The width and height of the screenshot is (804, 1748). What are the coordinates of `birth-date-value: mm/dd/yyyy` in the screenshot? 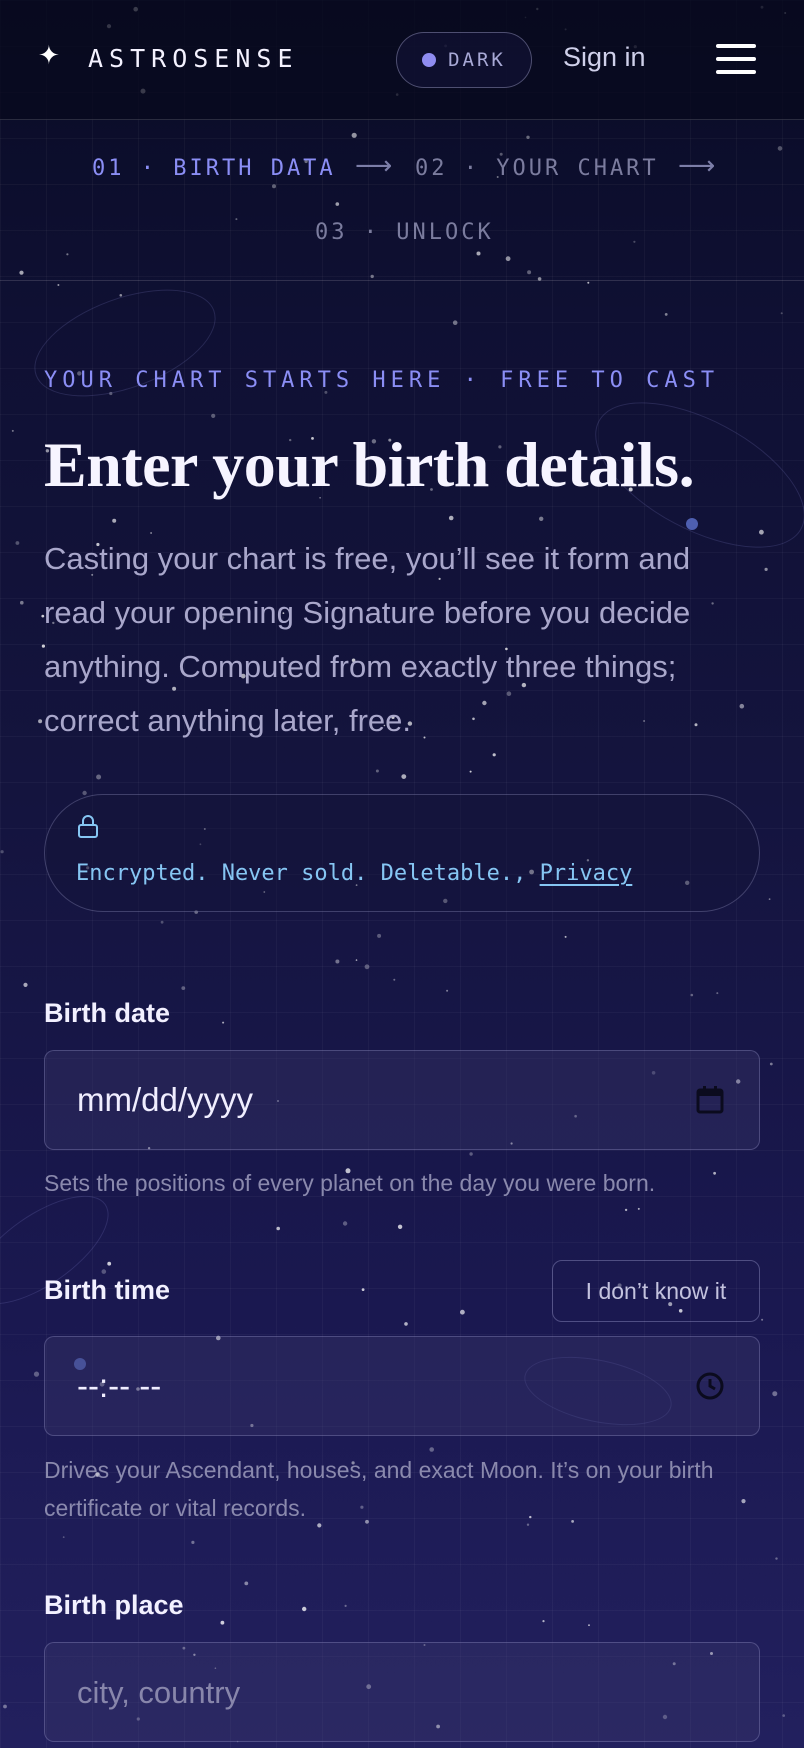 It's located at (165, 1099).